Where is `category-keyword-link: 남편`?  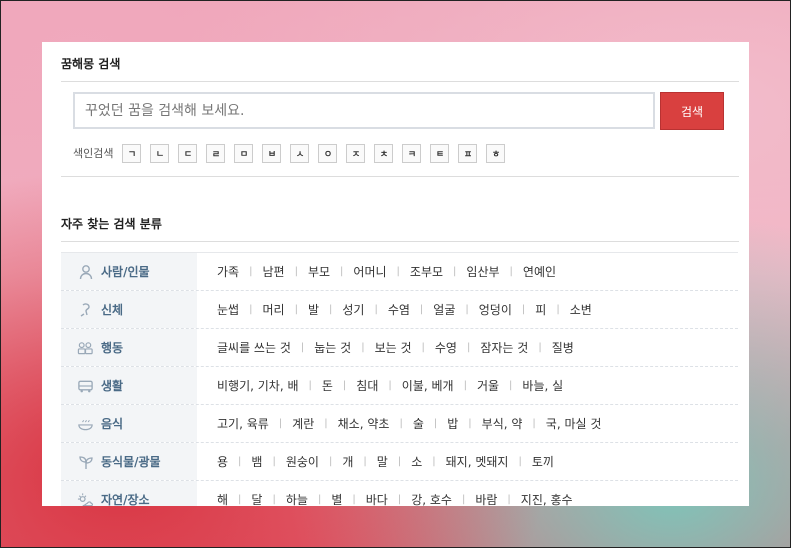 category-keyword-link: 남편 is located at coordinates (273, 271).